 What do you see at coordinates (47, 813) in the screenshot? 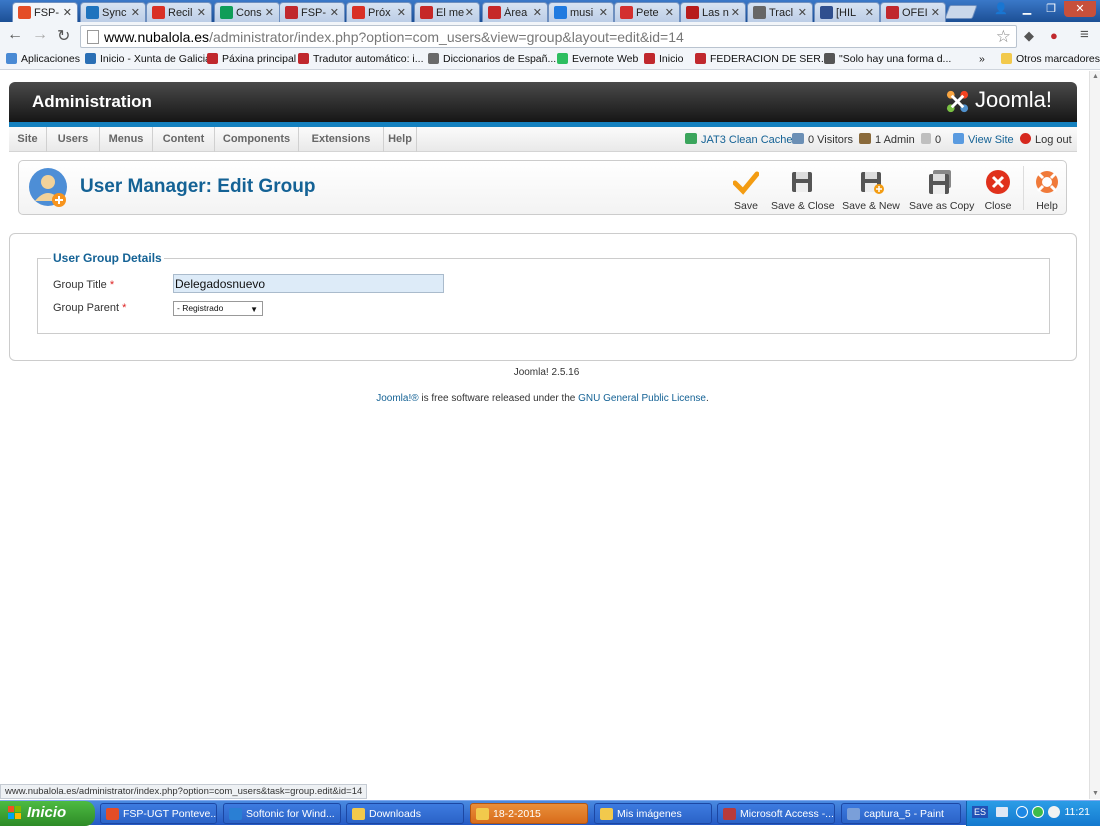
I see `start-button: Inicio` at bounding box center [47, 813].